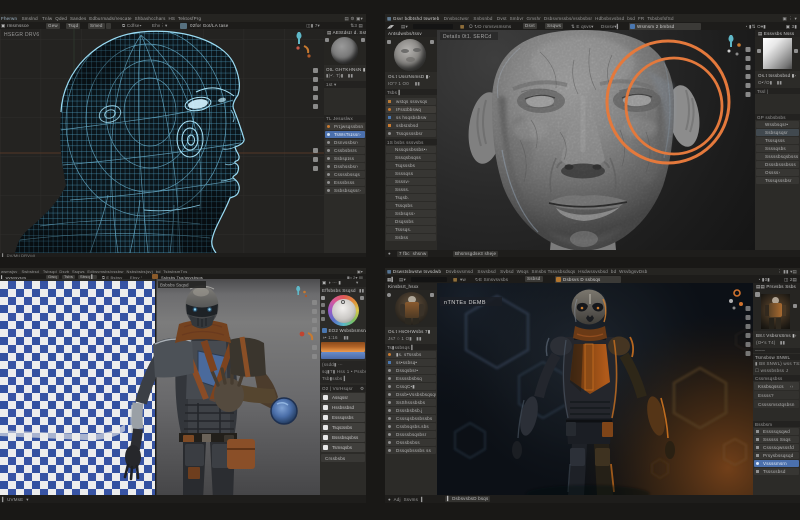 Image resolution: width=800 pixels, height=520 pixels. What do you see at coordinates (467, 37) in the screenshot?
I see `svg-text: Details 0t1. SERCd` at bounding box center [467, 37].